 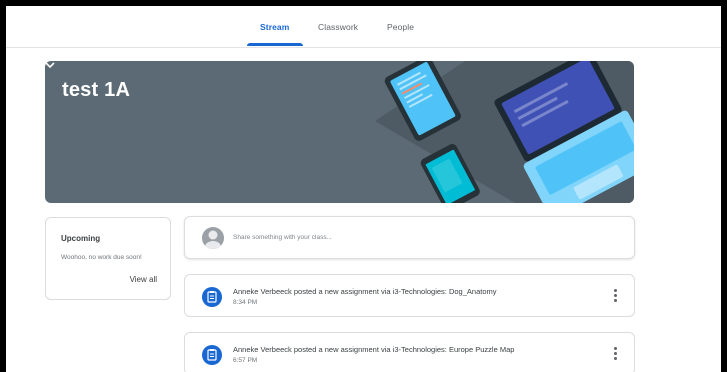 I want to click on banner-illustration, so click(x=504, y=132).